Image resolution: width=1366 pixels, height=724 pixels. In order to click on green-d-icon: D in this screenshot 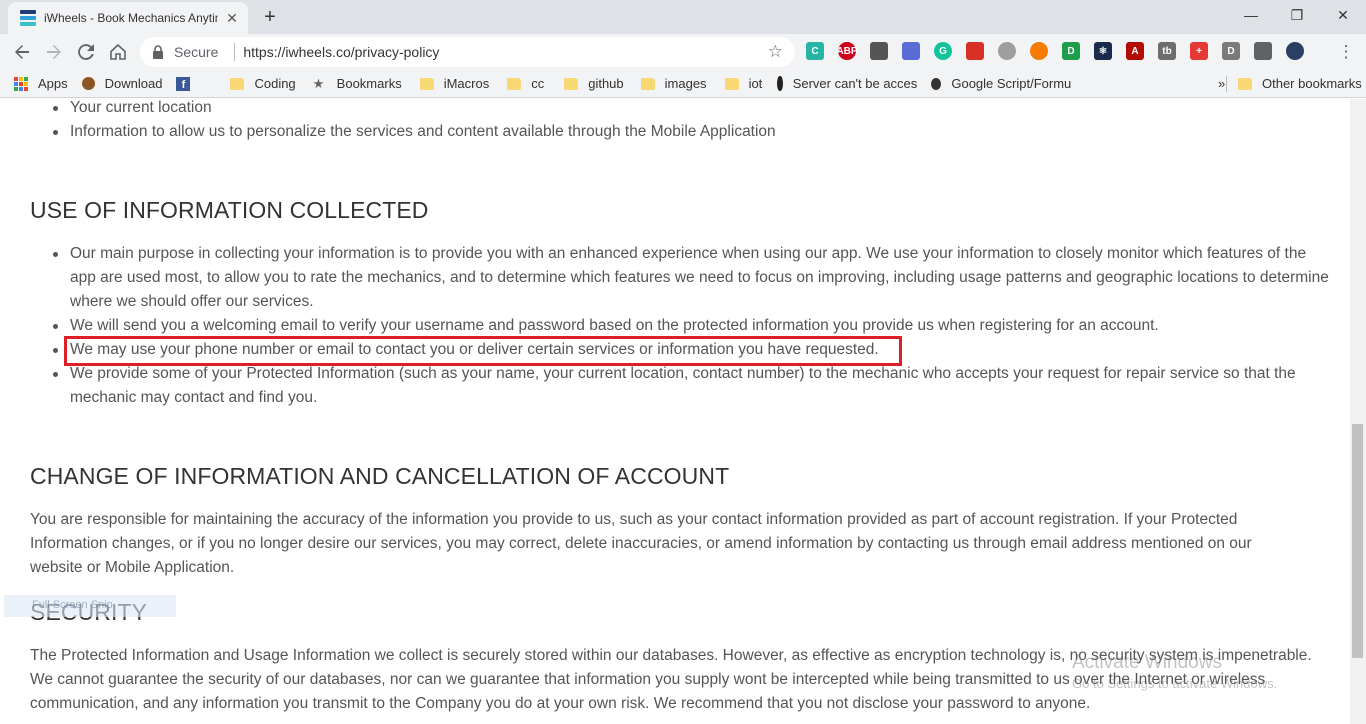, I will do `click(1071, 51)`.